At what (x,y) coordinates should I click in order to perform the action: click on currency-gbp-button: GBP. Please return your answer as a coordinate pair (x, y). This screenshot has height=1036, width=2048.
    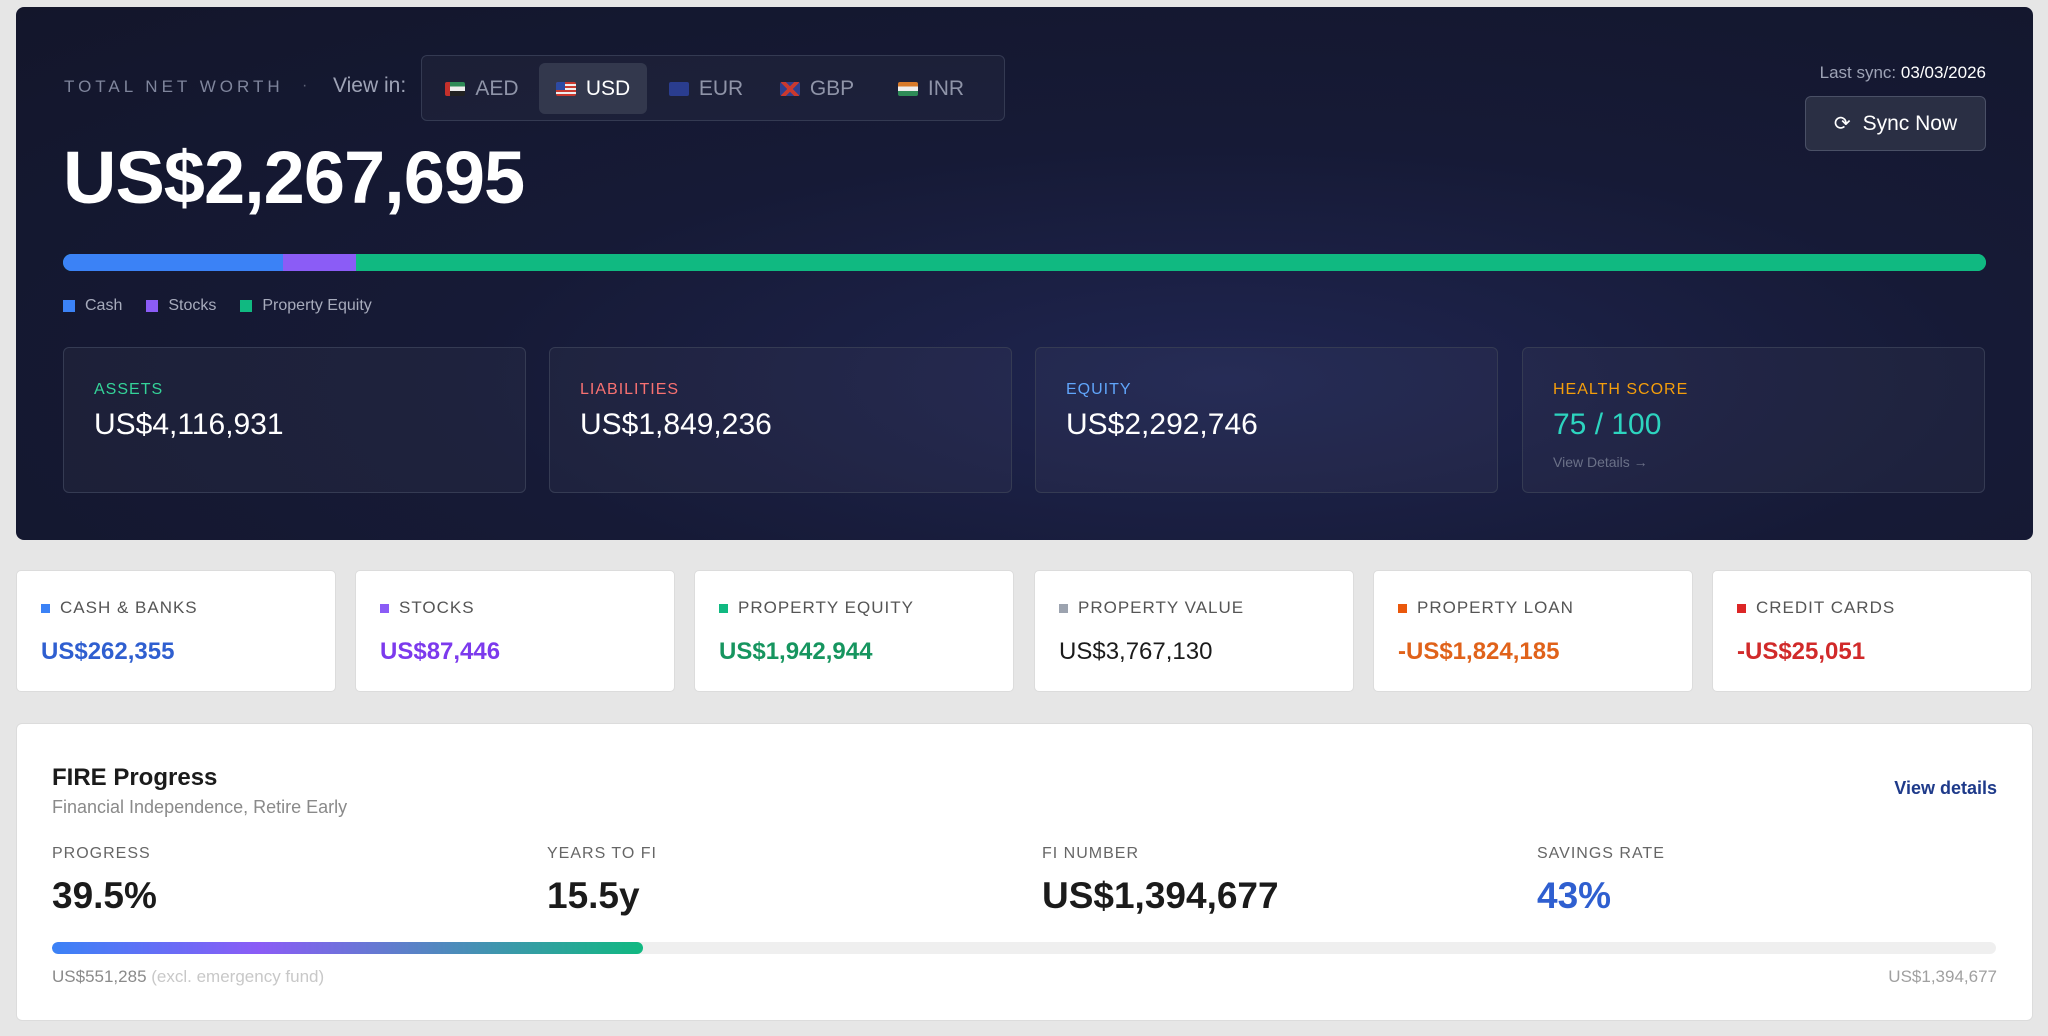
    Looking at the image, I should click on (817, 88).